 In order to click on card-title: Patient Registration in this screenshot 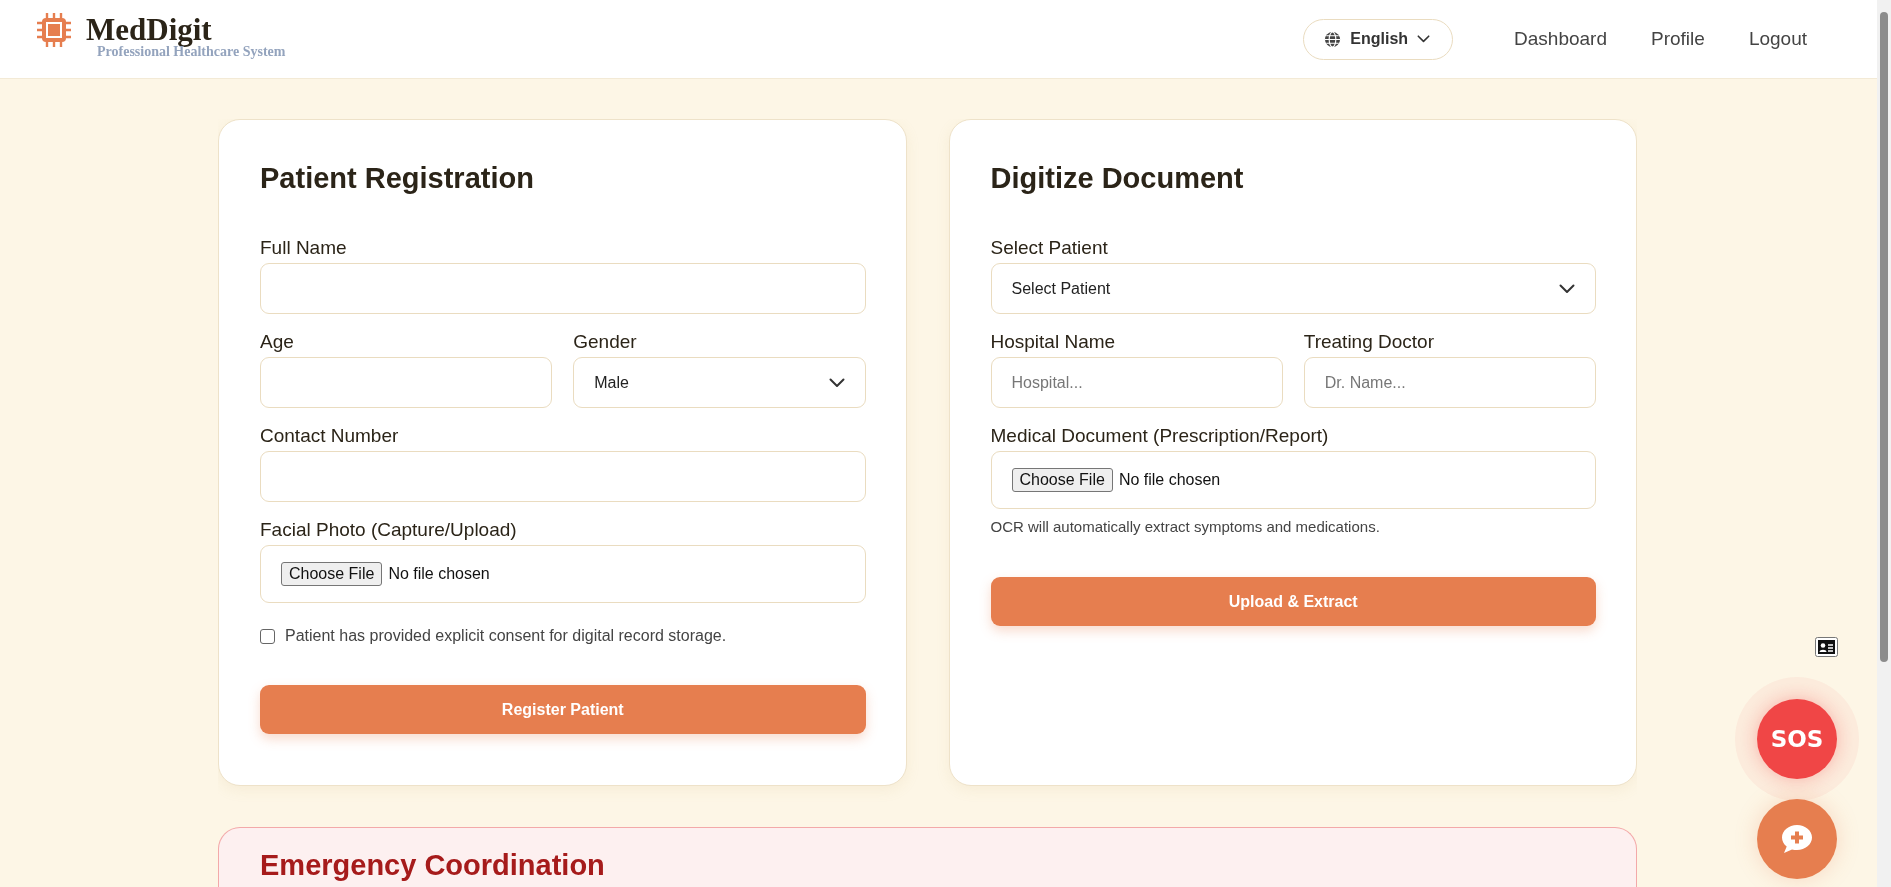, I will do `click(397, 178)`.